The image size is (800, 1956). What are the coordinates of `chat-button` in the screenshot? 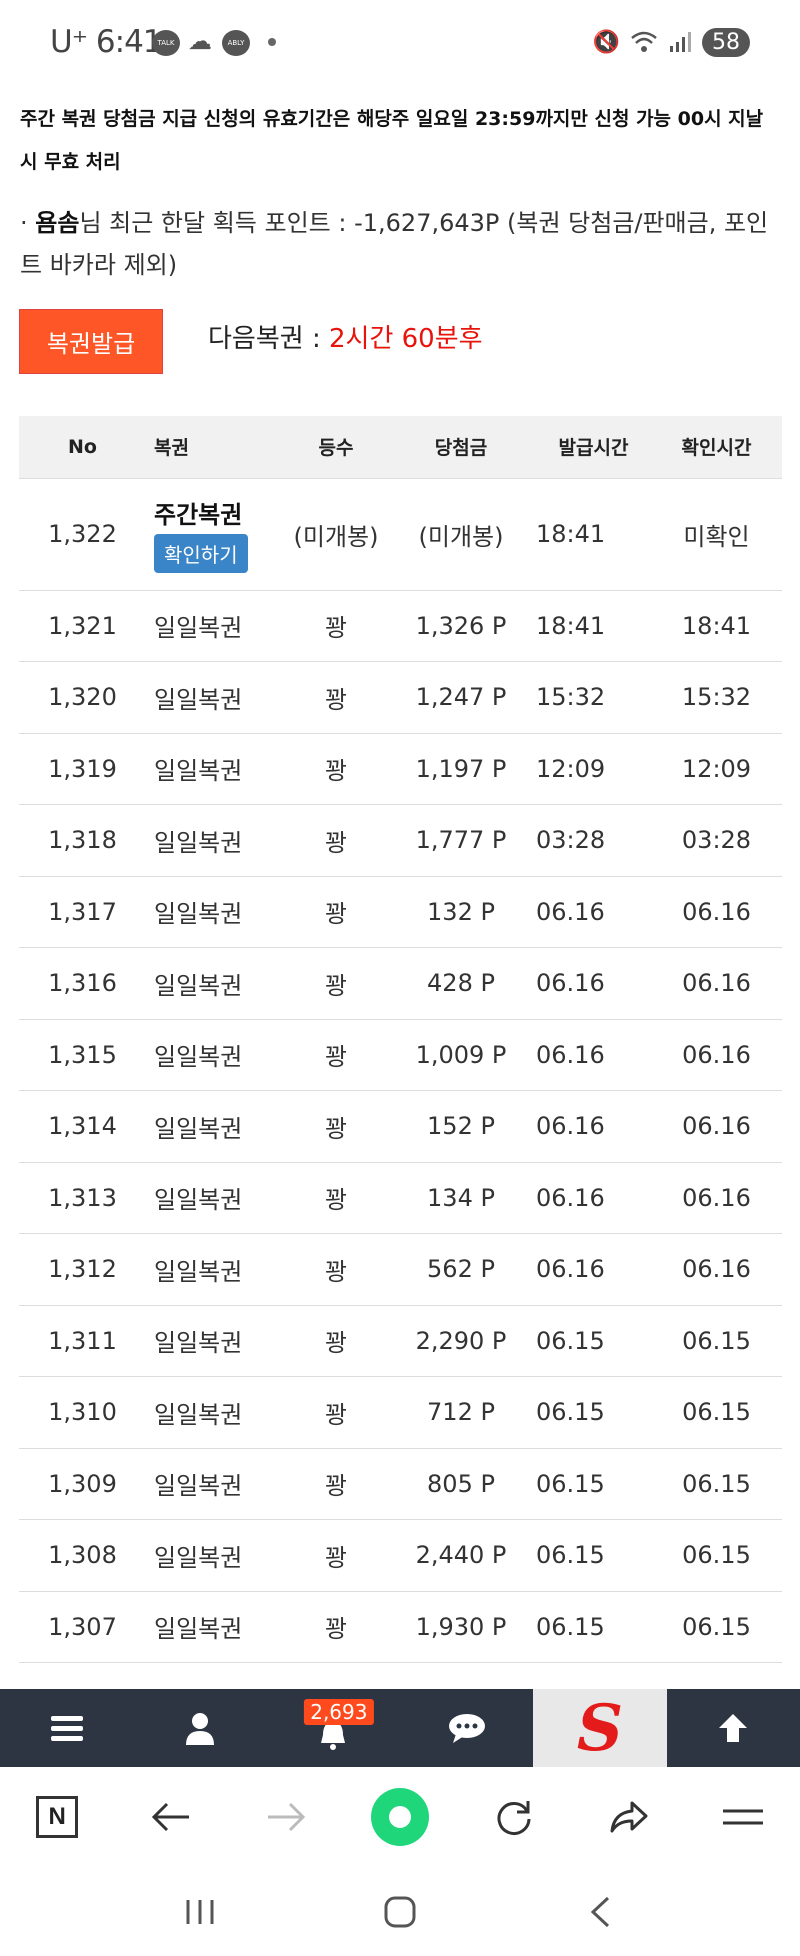 It's located at (466, 1728).